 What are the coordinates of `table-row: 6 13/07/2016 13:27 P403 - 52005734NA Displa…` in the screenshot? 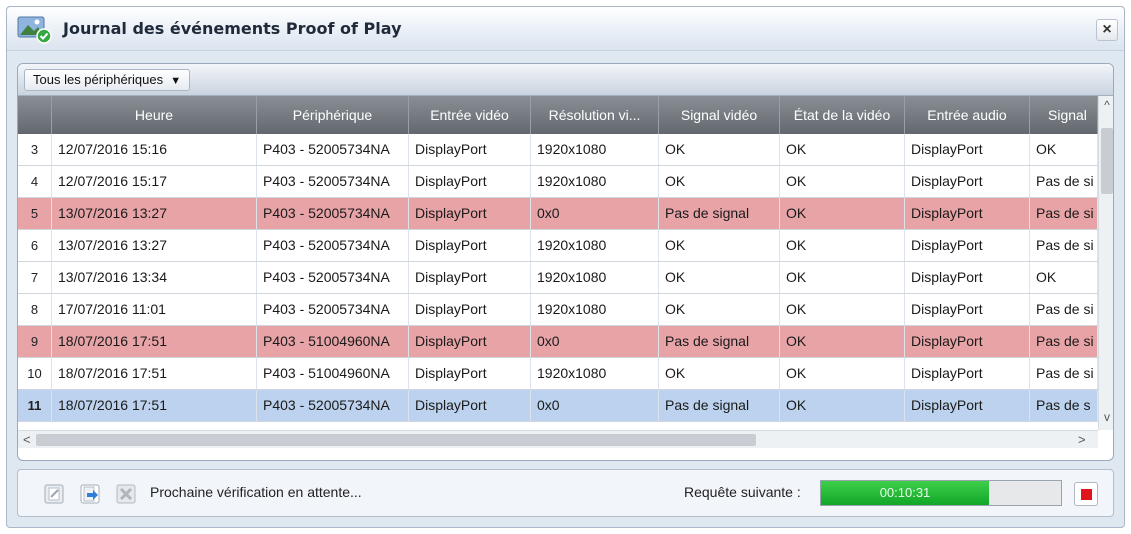 It's located at (558, 246).